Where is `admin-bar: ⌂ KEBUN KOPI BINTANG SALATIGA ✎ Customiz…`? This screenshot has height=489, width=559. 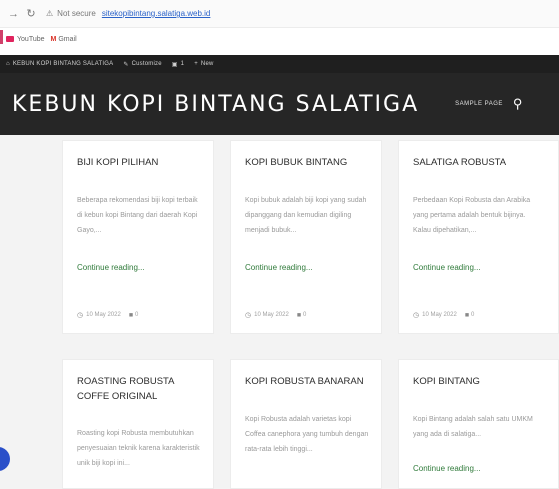 admin-bar: ⌂ KEBUN KOPI BINTANG SALATIGA ✎ Customiz… is located at coordinates (279, 64).